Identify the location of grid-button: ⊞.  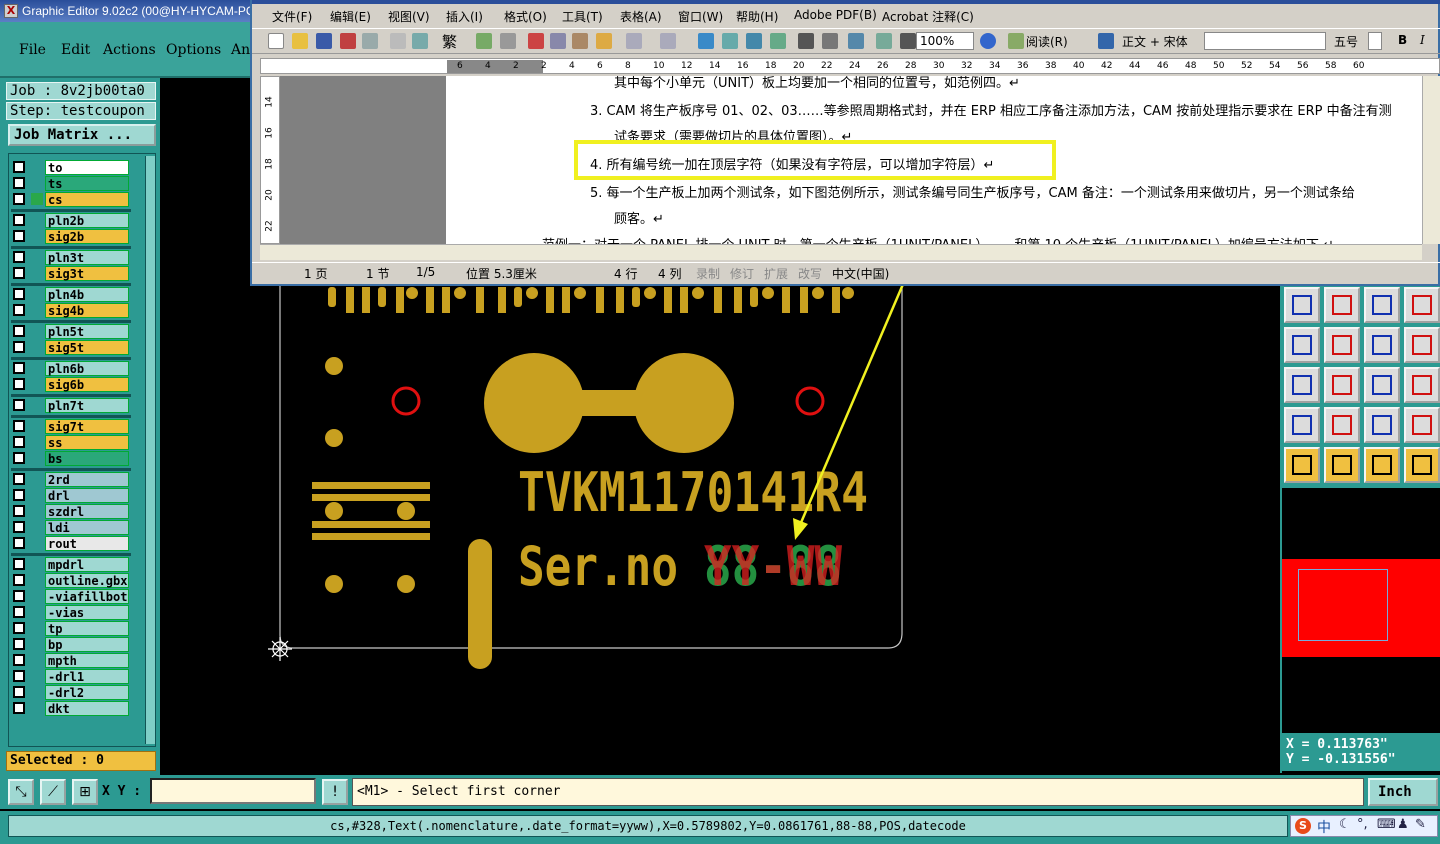
(85, 792).